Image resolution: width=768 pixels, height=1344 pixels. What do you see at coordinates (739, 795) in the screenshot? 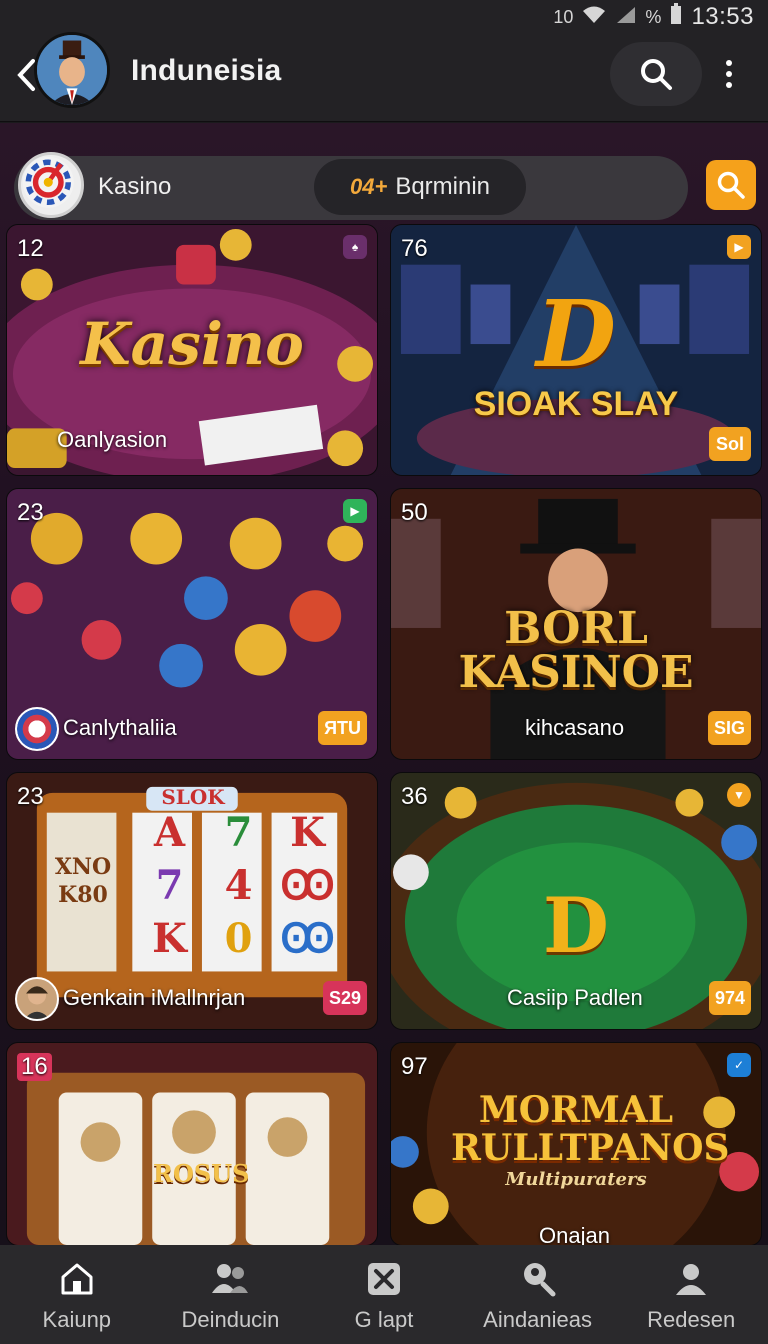
I see `dropdown-badge-icon: ▼` at bounding box center [739, 795].